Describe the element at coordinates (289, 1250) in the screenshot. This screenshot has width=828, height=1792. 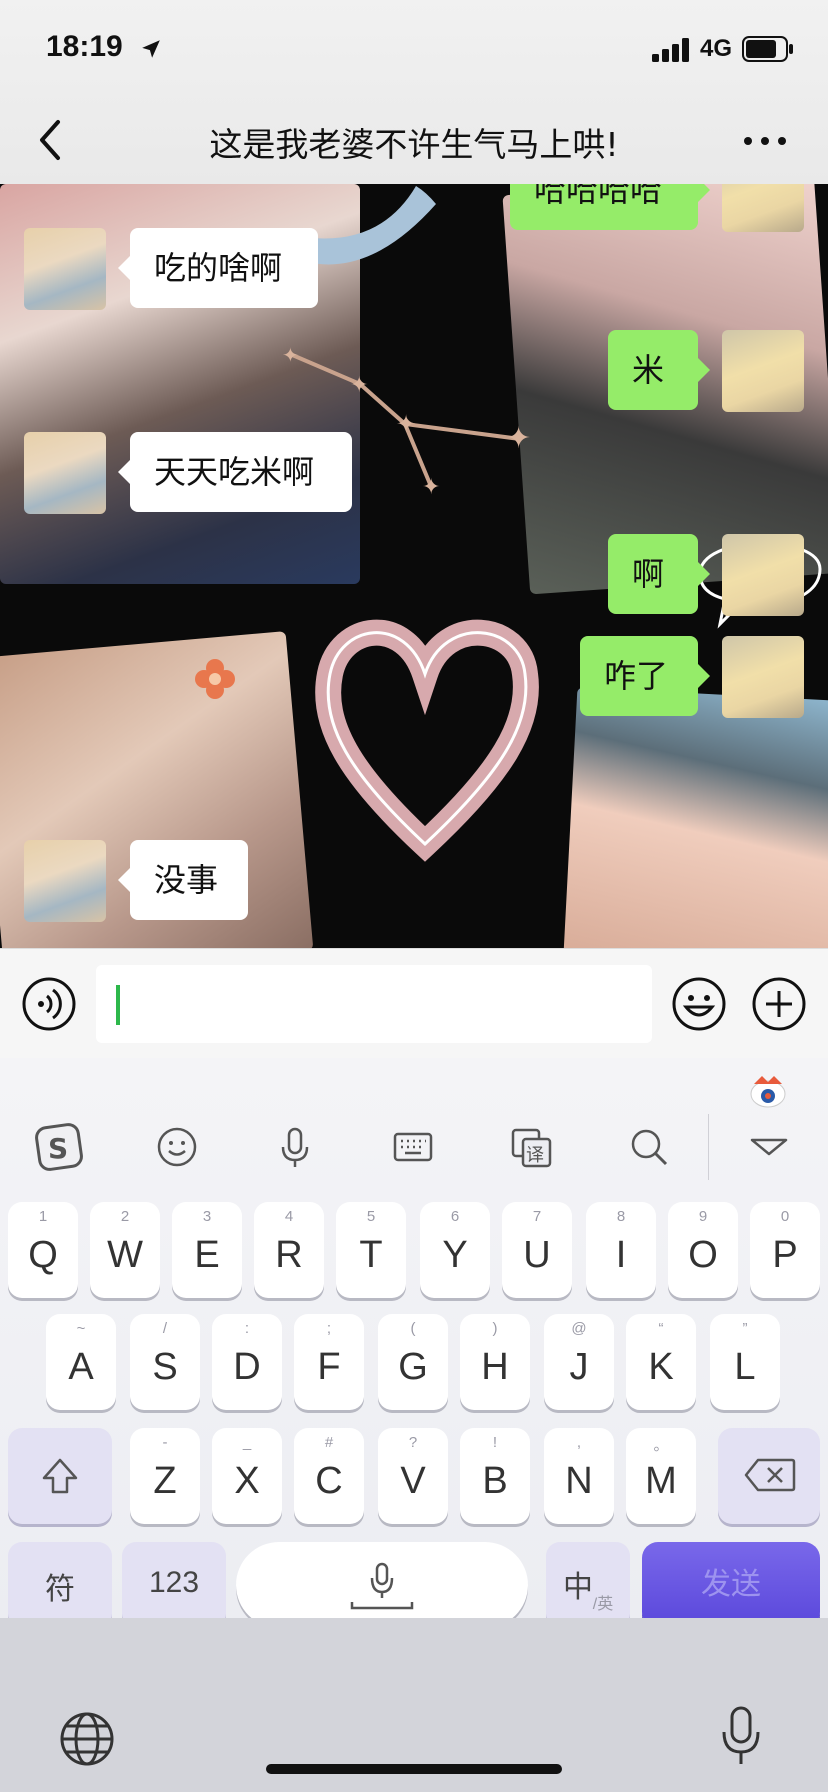
I see `key-r: 4R` at that location.